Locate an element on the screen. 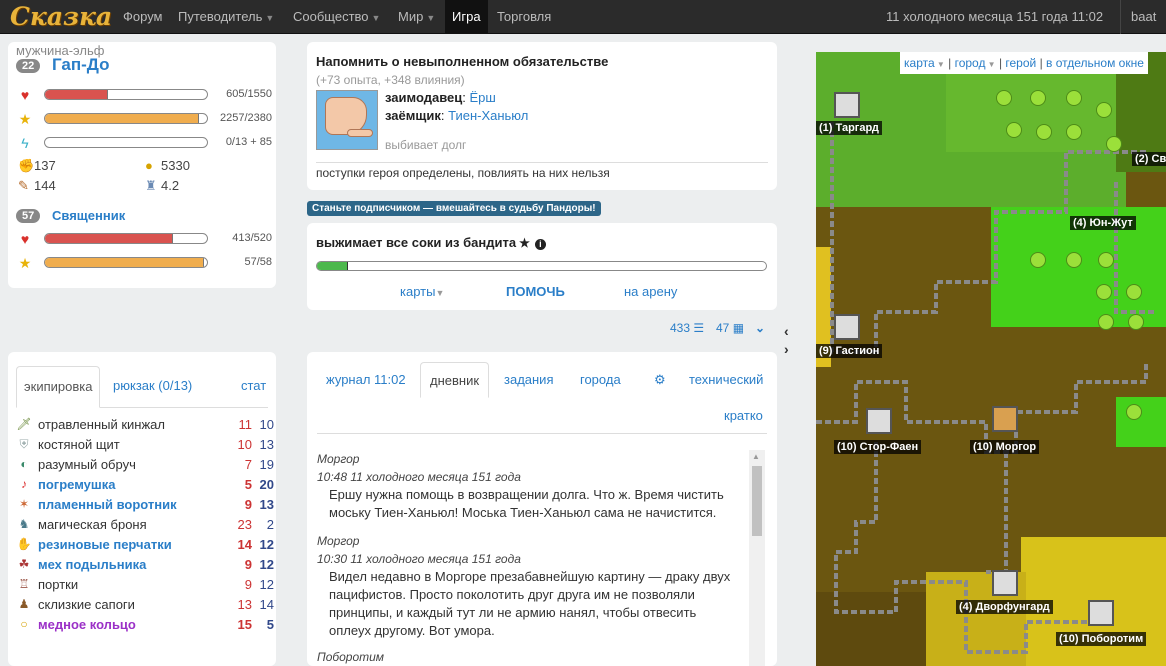  item-name: склизкие сапоги is located at coordinates (86, 604).